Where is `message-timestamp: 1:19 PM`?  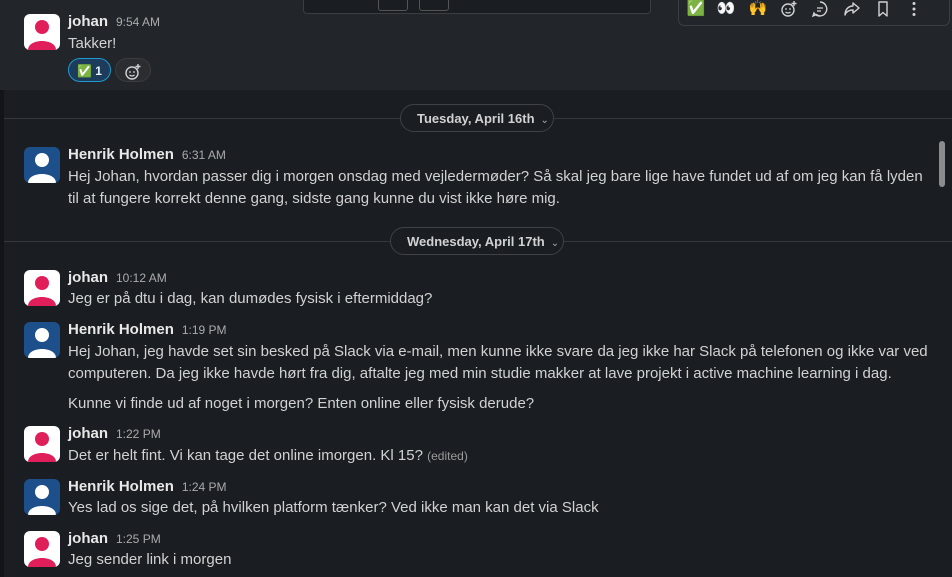 message-timestamp: 1:19 PM is located at coordinates (204, 330).